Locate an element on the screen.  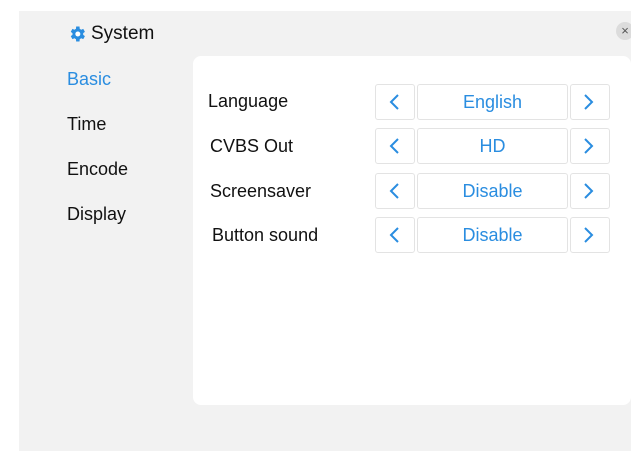
cvbs-out-prev-button is located at coordinates (395, 146).